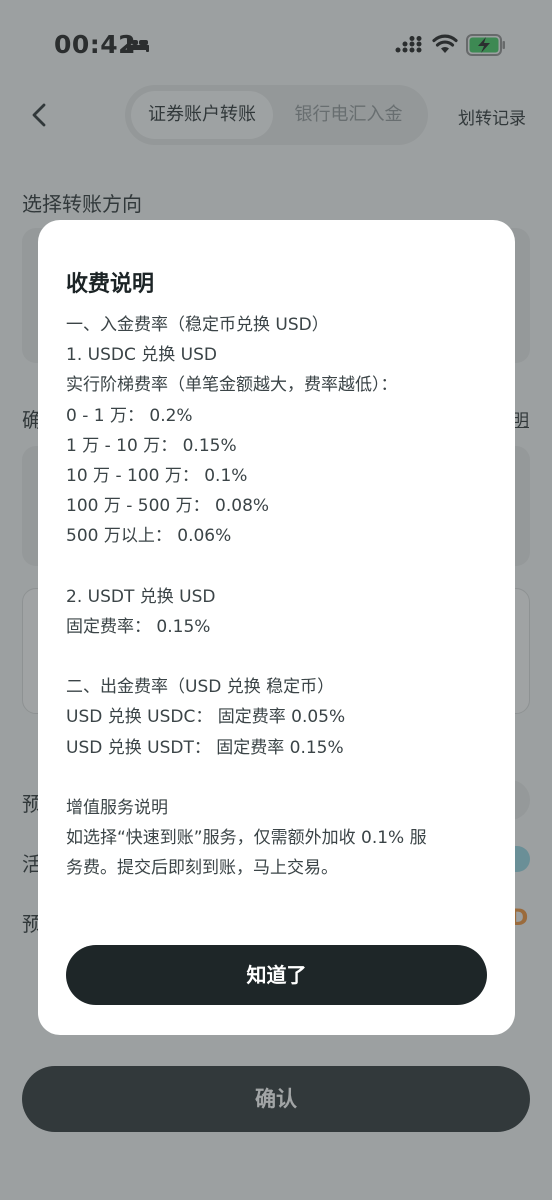 This screenshot has height=1200, width=552. Describe the element at coordinates (110, 284) in the screenshot. I see `modal-title: 收费说明` at that location.